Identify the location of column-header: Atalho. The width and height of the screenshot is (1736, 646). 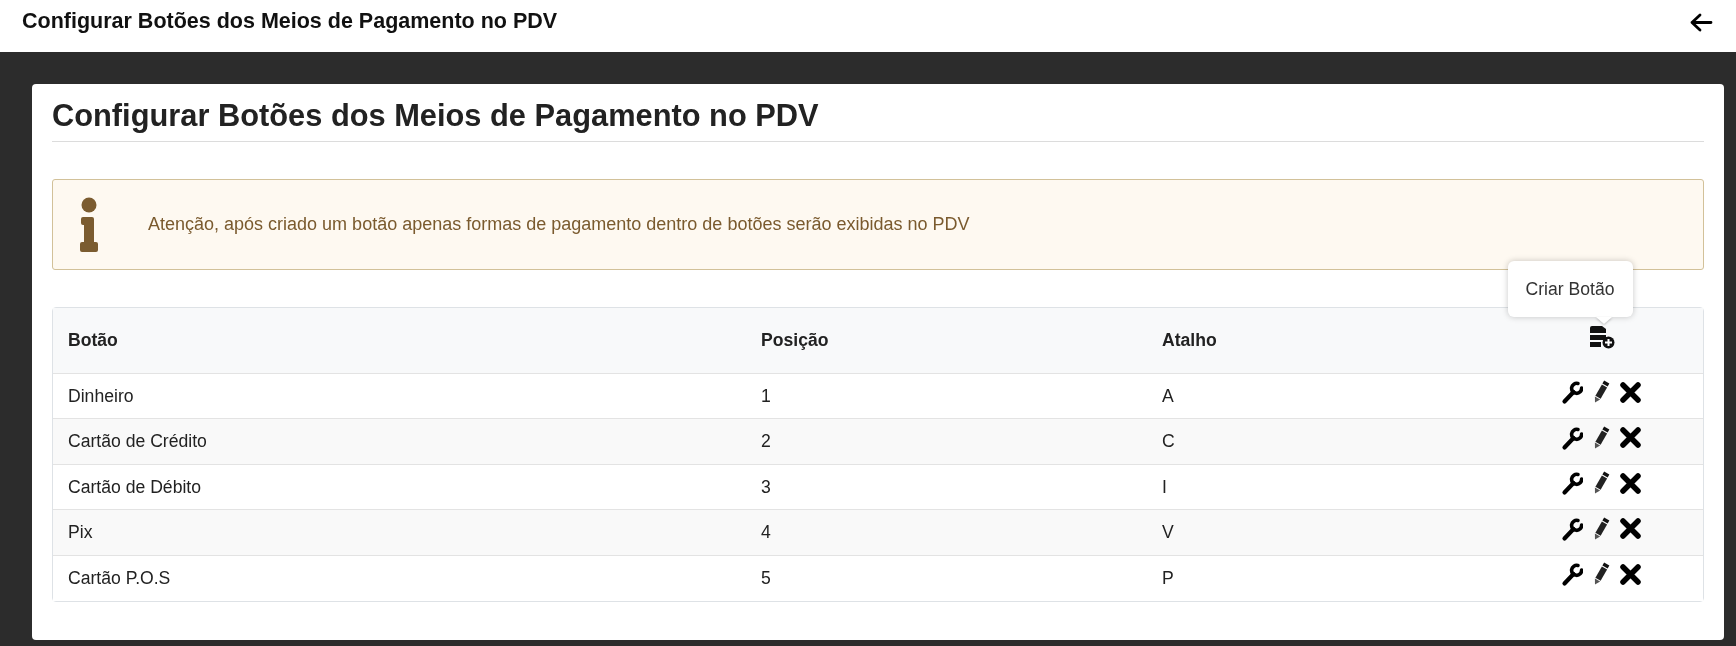
(1323, 340).